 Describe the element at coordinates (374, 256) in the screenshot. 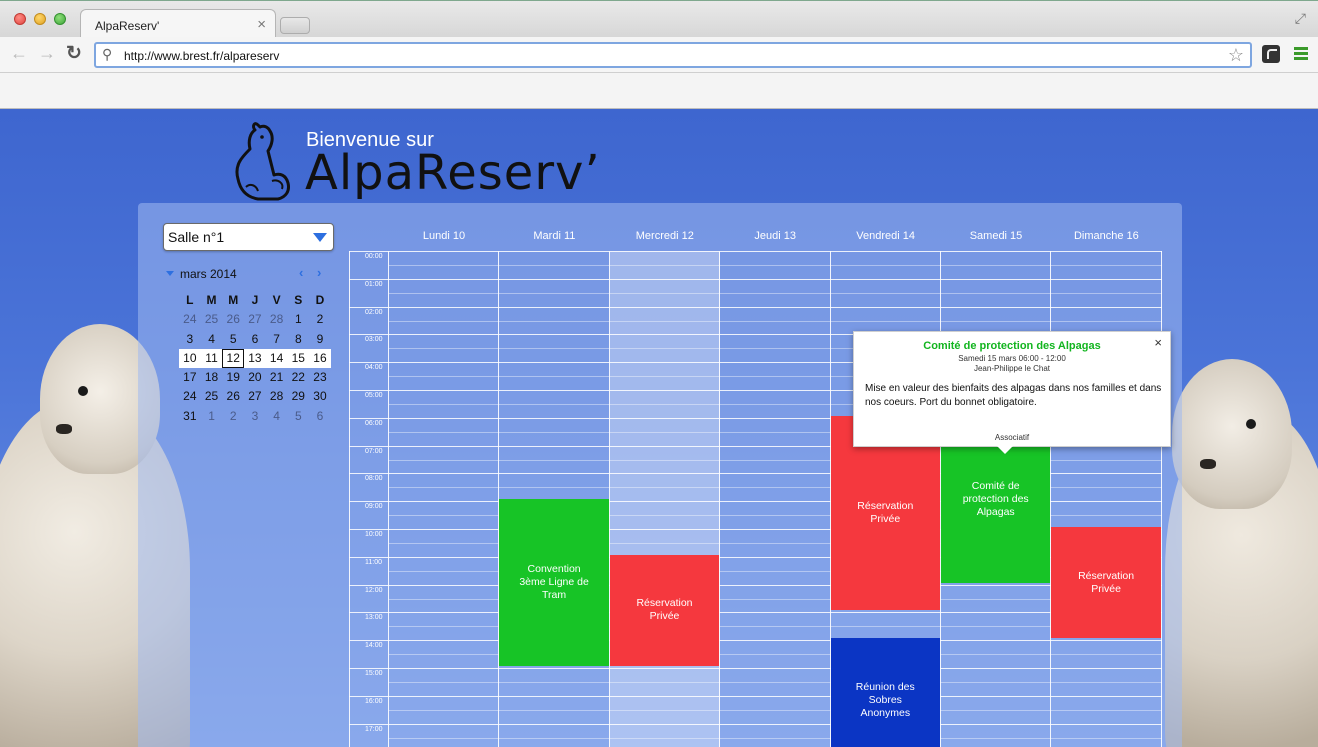

I see `hour-label: 00:00` at that location.